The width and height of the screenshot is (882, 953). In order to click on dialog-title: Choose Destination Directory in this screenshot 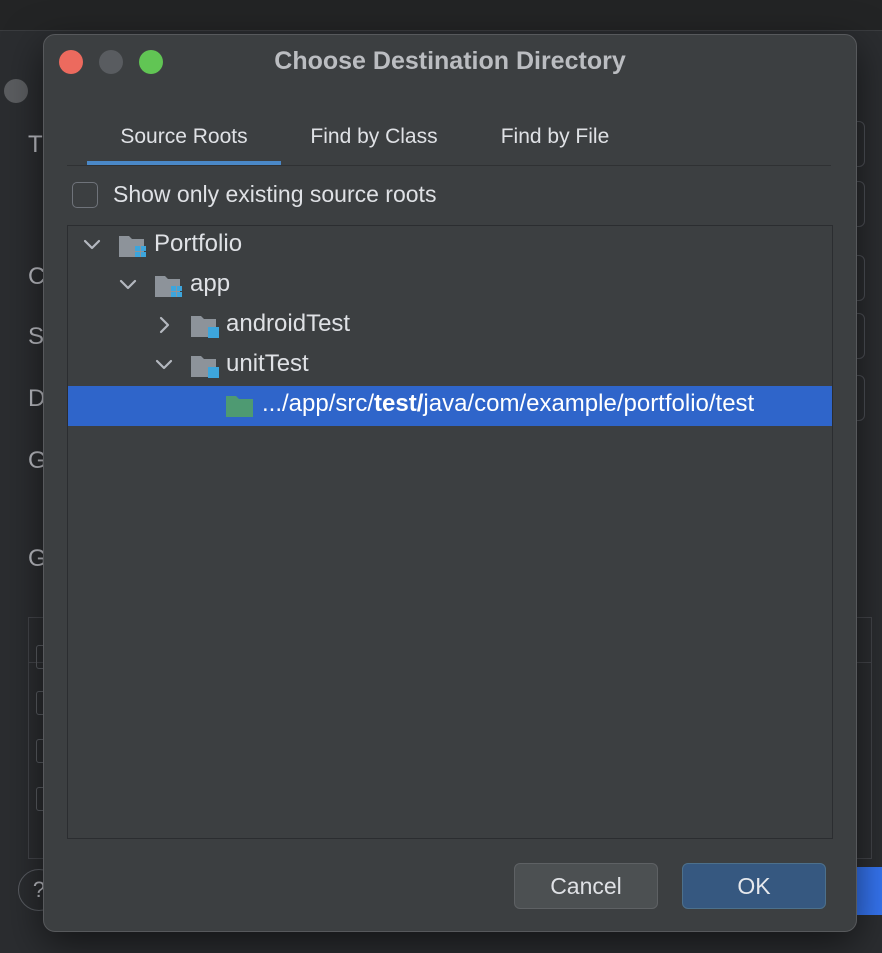, I will do `click(450, 61)`.